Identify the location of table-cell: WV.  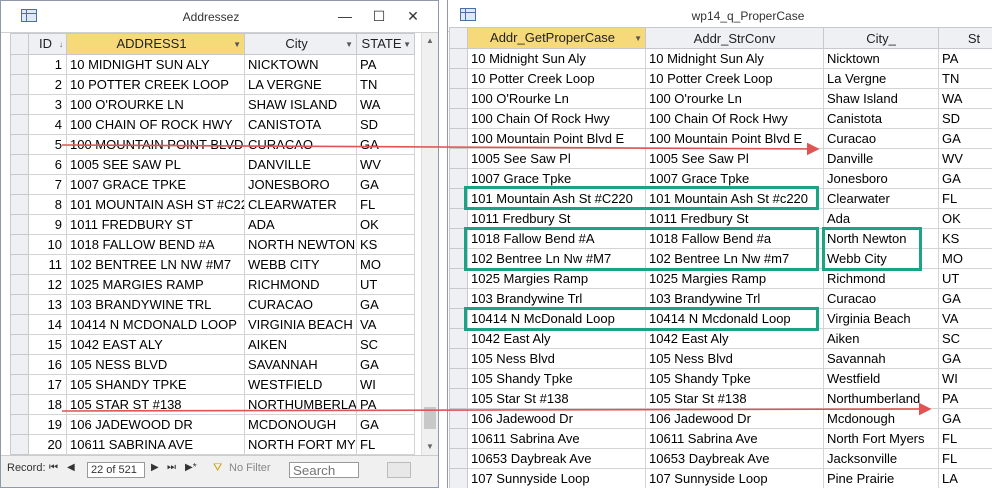
(385, 164).